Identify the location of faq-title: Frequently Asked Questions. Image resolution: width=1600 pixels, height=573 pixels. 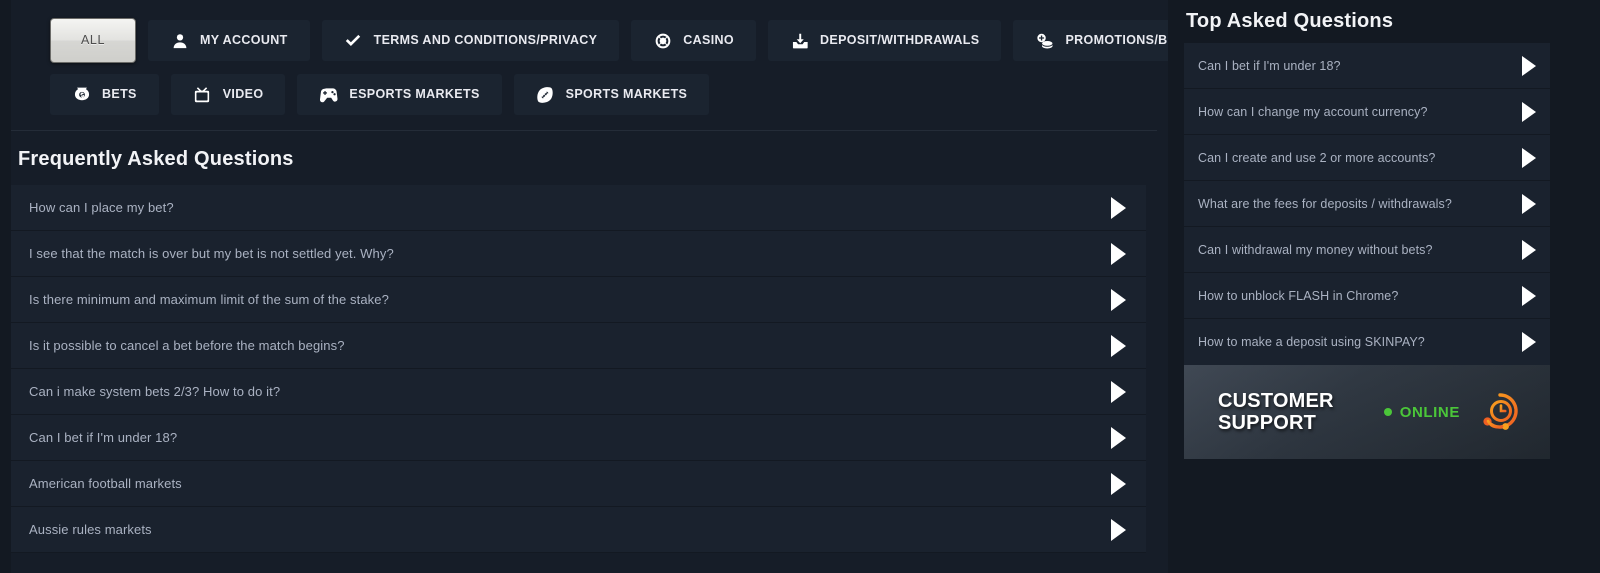
(156, 159).